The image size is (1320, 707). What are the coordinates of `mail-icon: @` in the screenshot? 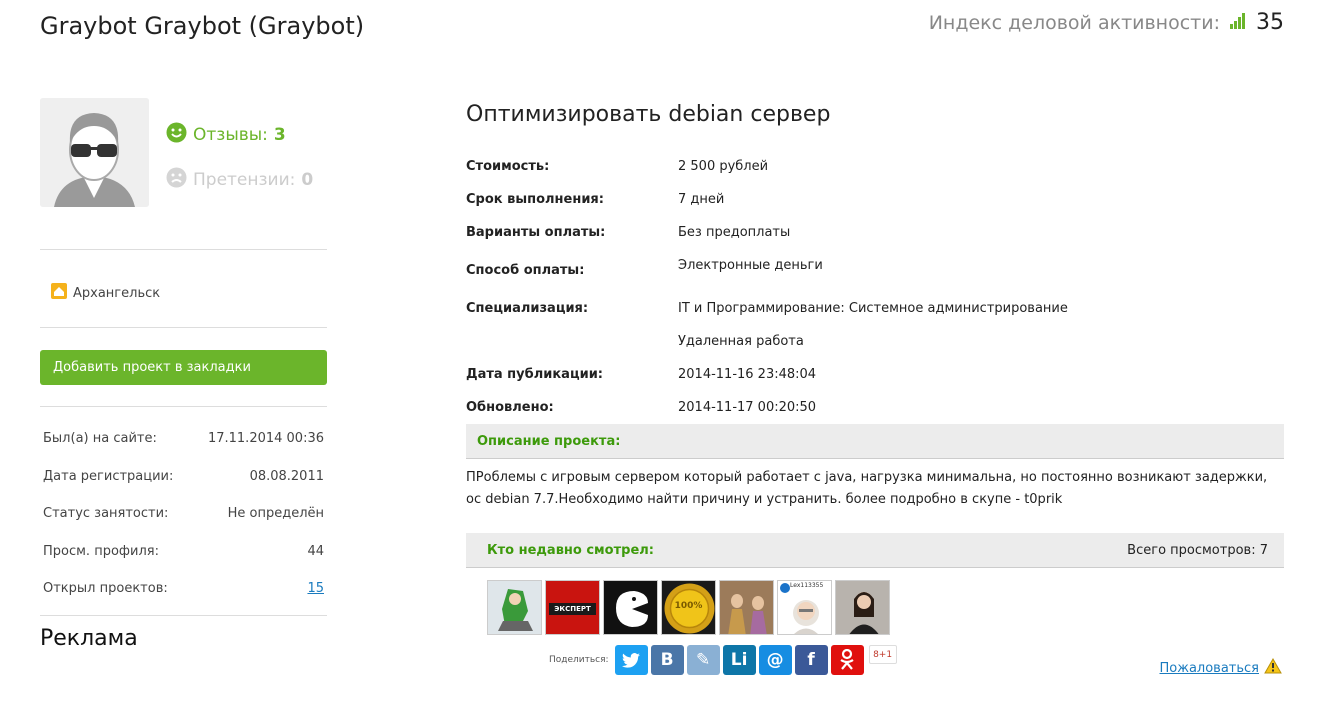 It's located at (775, 660).